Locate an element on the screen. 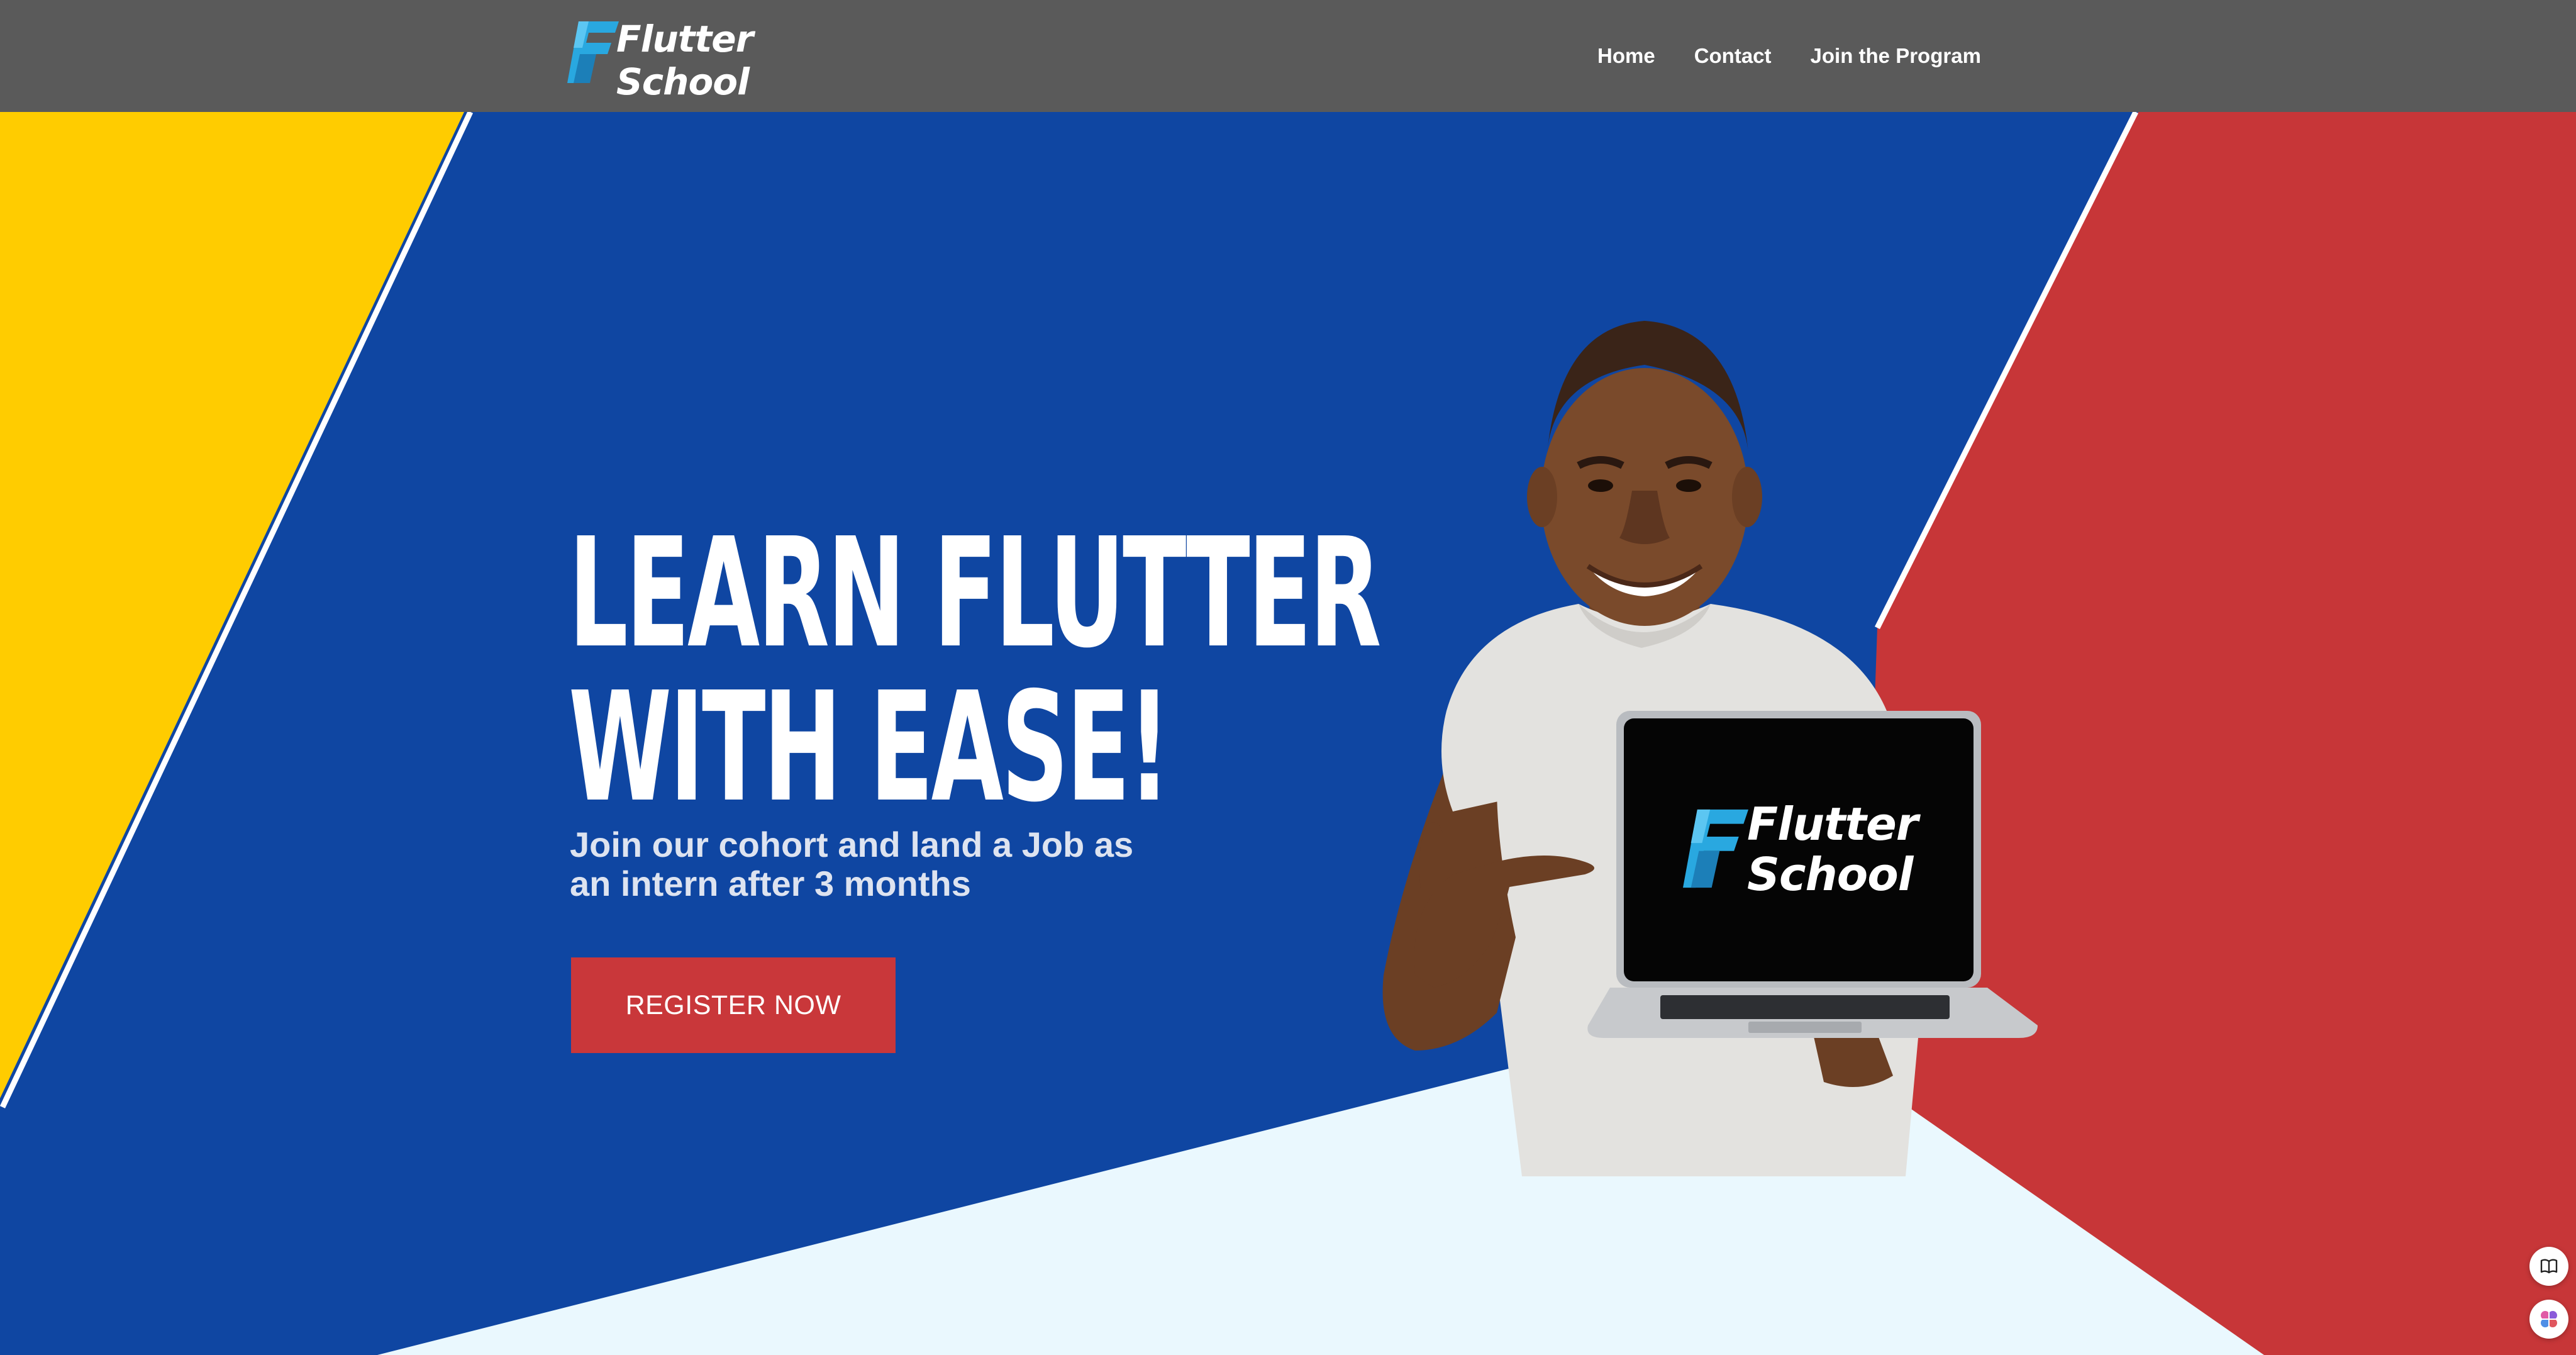  logo-wordmark: Flutter School is located at coordinates (684, 60).